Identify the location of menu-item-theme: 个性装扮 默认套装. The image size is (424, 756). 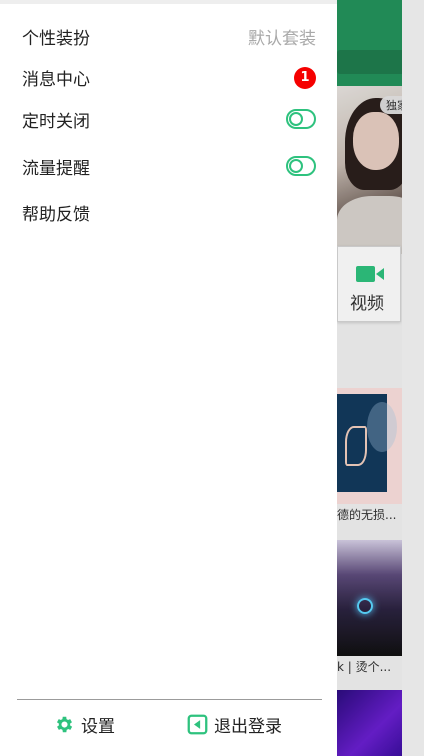
(168, 36).